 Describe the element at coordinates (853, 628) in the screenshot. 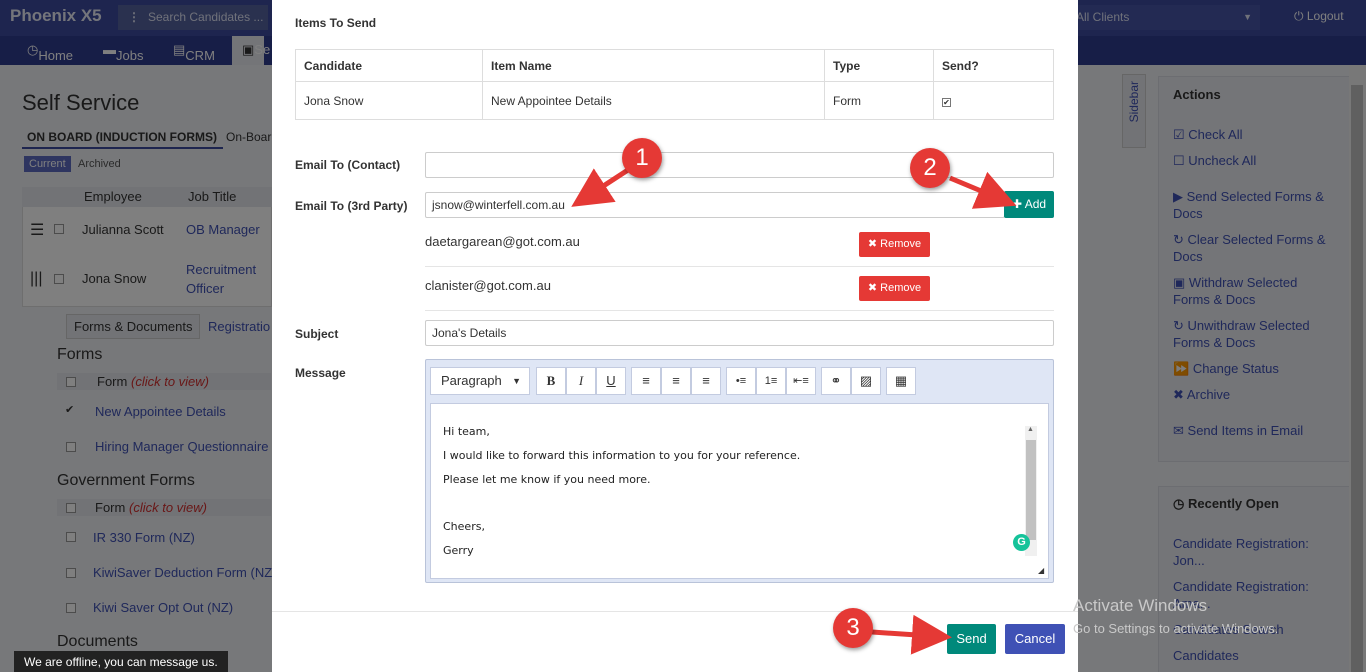

I see `annotation-marker-3: 3` at that location.